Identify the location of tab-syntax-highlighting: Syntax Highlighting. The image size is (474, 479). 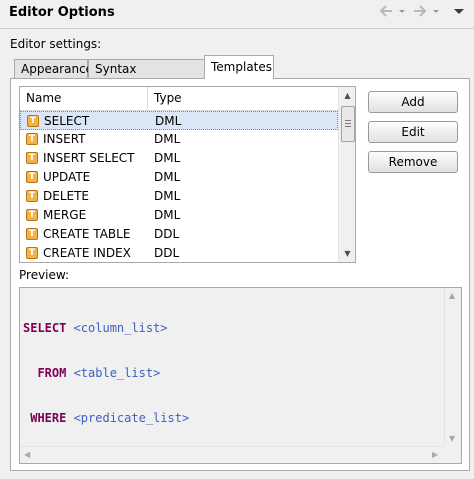
(146, 77).